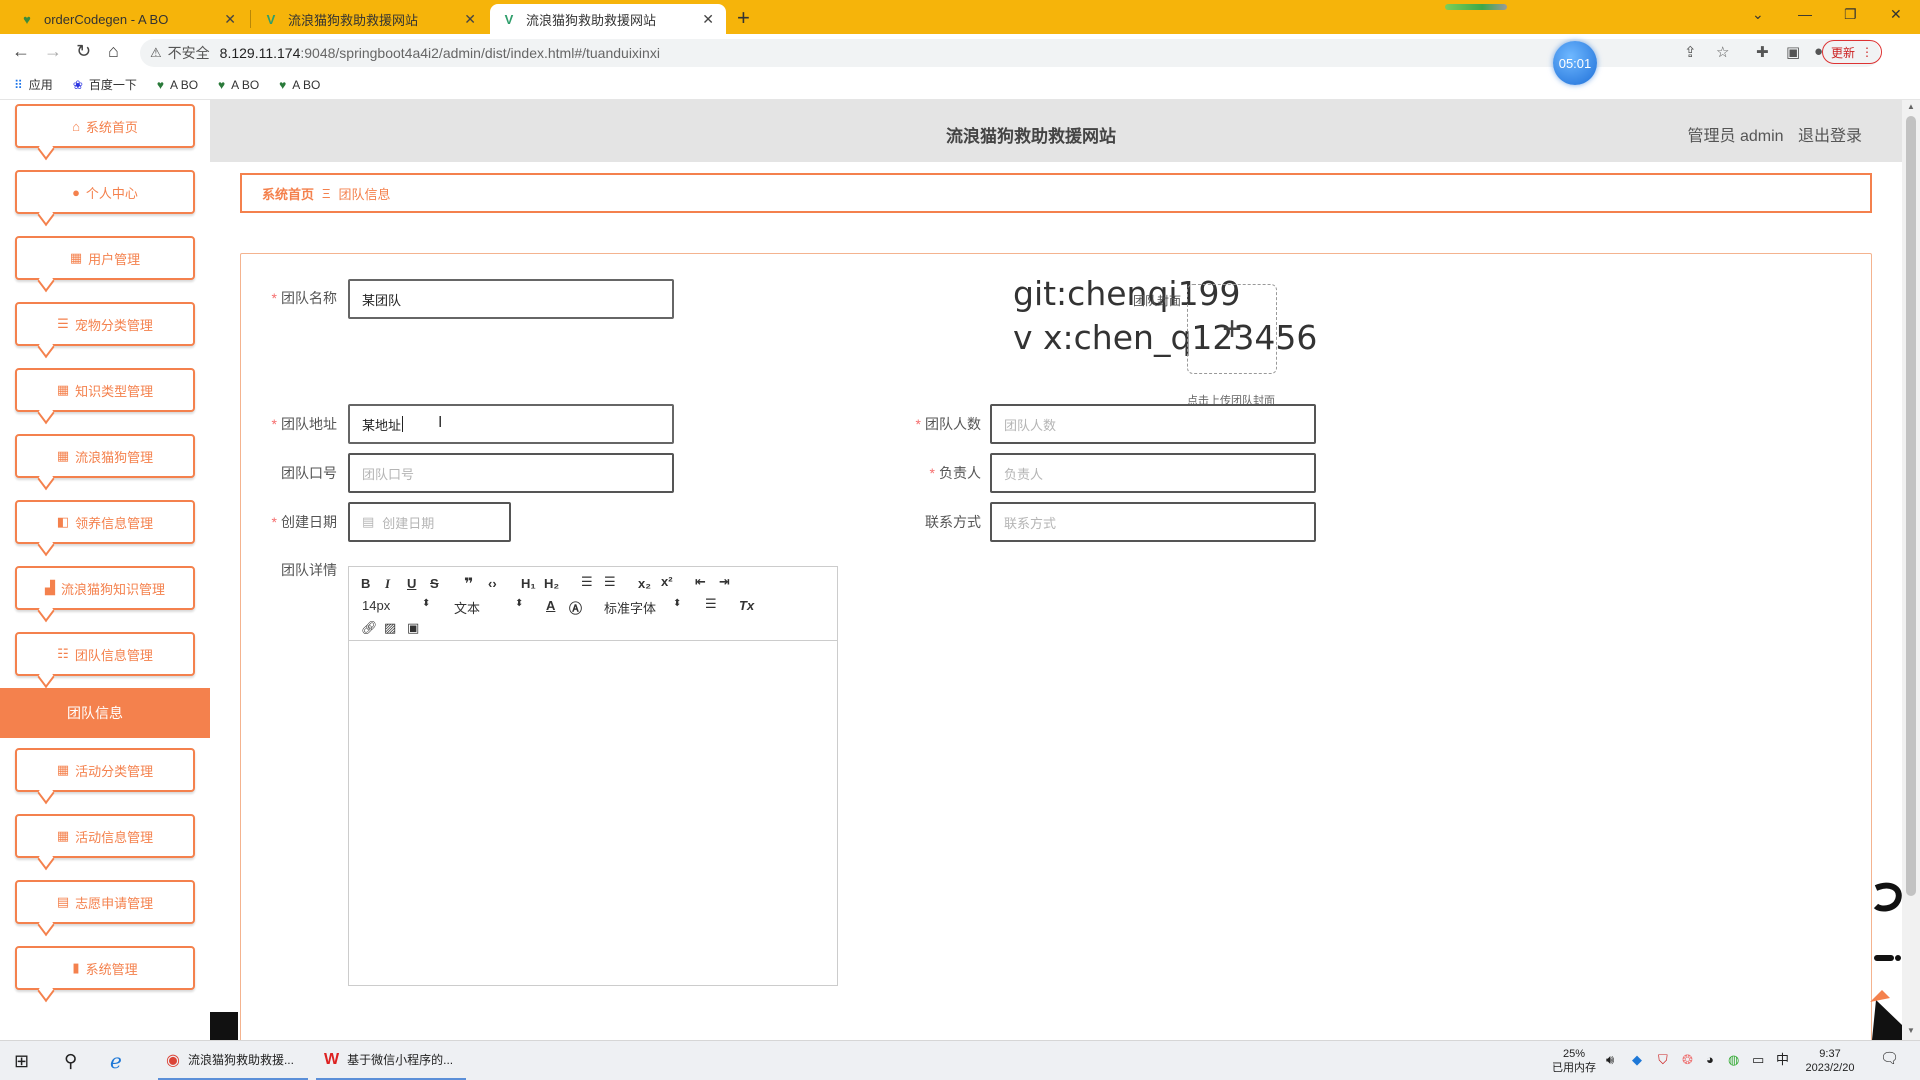 Image resolution: width=1920 pixels, height=1080 pixels. What do you see at coordinates (644, 583) in the screenshot?
I see `subscript-icon: x₂` at bounding box center [644, 583].